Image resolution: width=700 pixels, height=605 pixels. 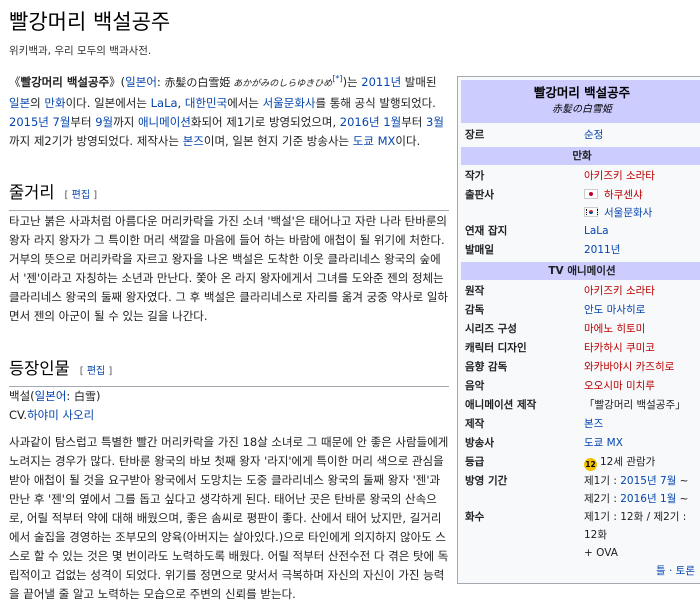 What do you see at coordinates (580, 291) in the screenshot?
I see `infobox-row: 원작 아키즈키 소라타` at bounding box center [580, 291].